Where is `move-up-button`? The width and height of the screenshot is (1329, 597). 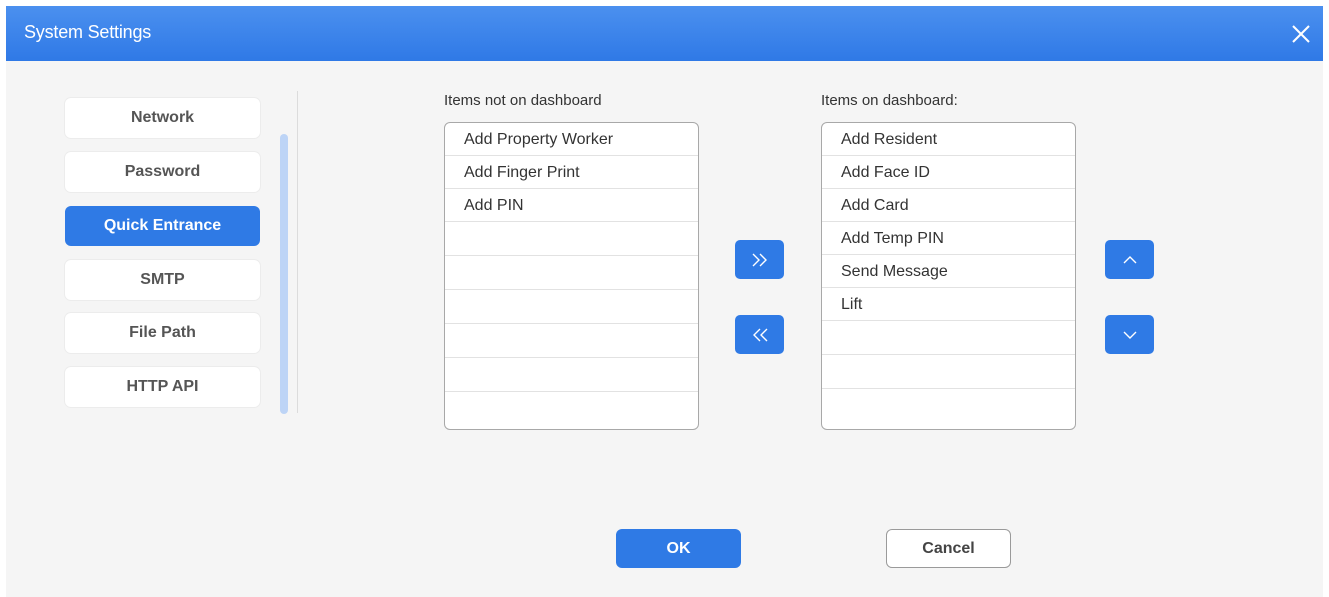 move-up-button is located at coordinates (1129, 259).